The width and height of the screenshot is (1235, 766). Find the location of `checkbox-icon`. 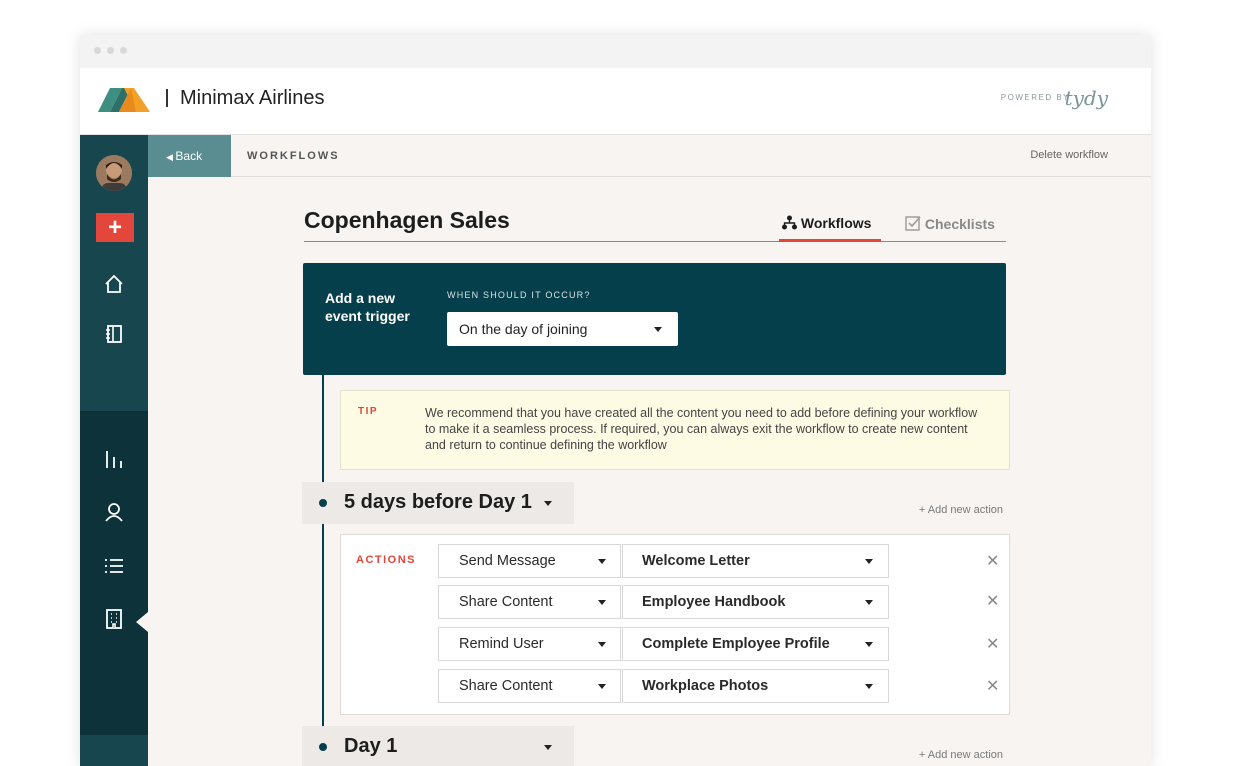

checkbox-icon is located at coordinates (913, 223).